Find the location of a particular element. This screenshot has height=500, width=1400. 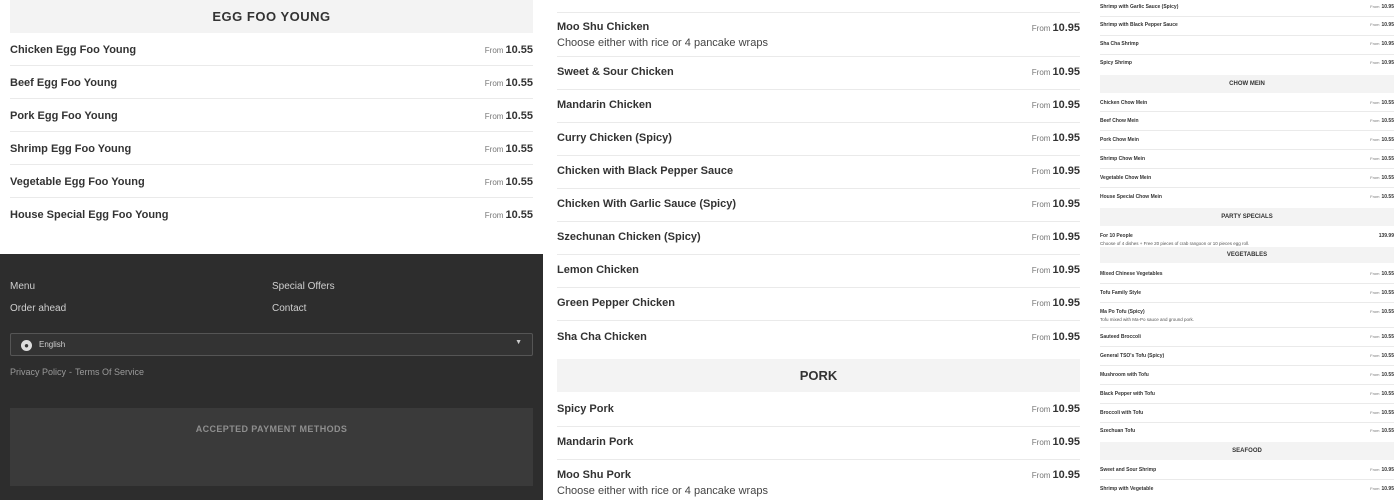

footer-link-special-offers: Special Offers is located at coordinates (303, 286).